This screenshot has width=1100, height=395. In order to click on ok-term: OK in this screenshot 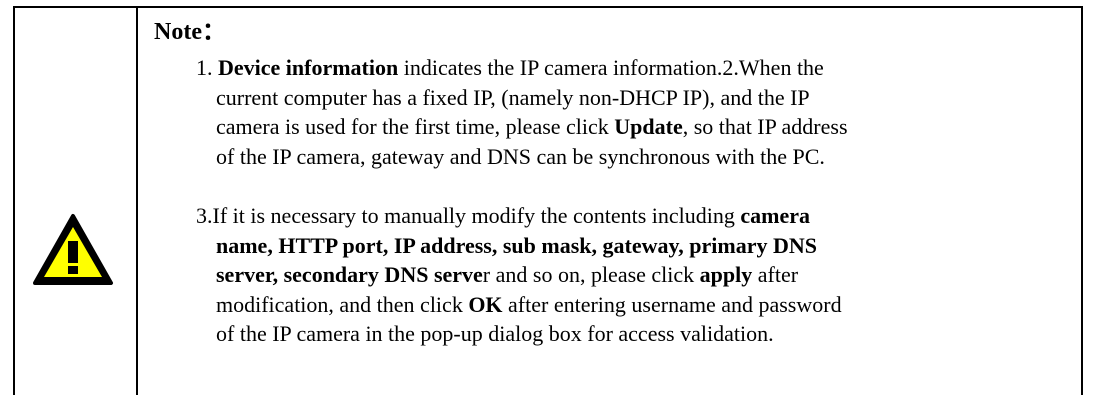, I will do `click(485, 304)`.